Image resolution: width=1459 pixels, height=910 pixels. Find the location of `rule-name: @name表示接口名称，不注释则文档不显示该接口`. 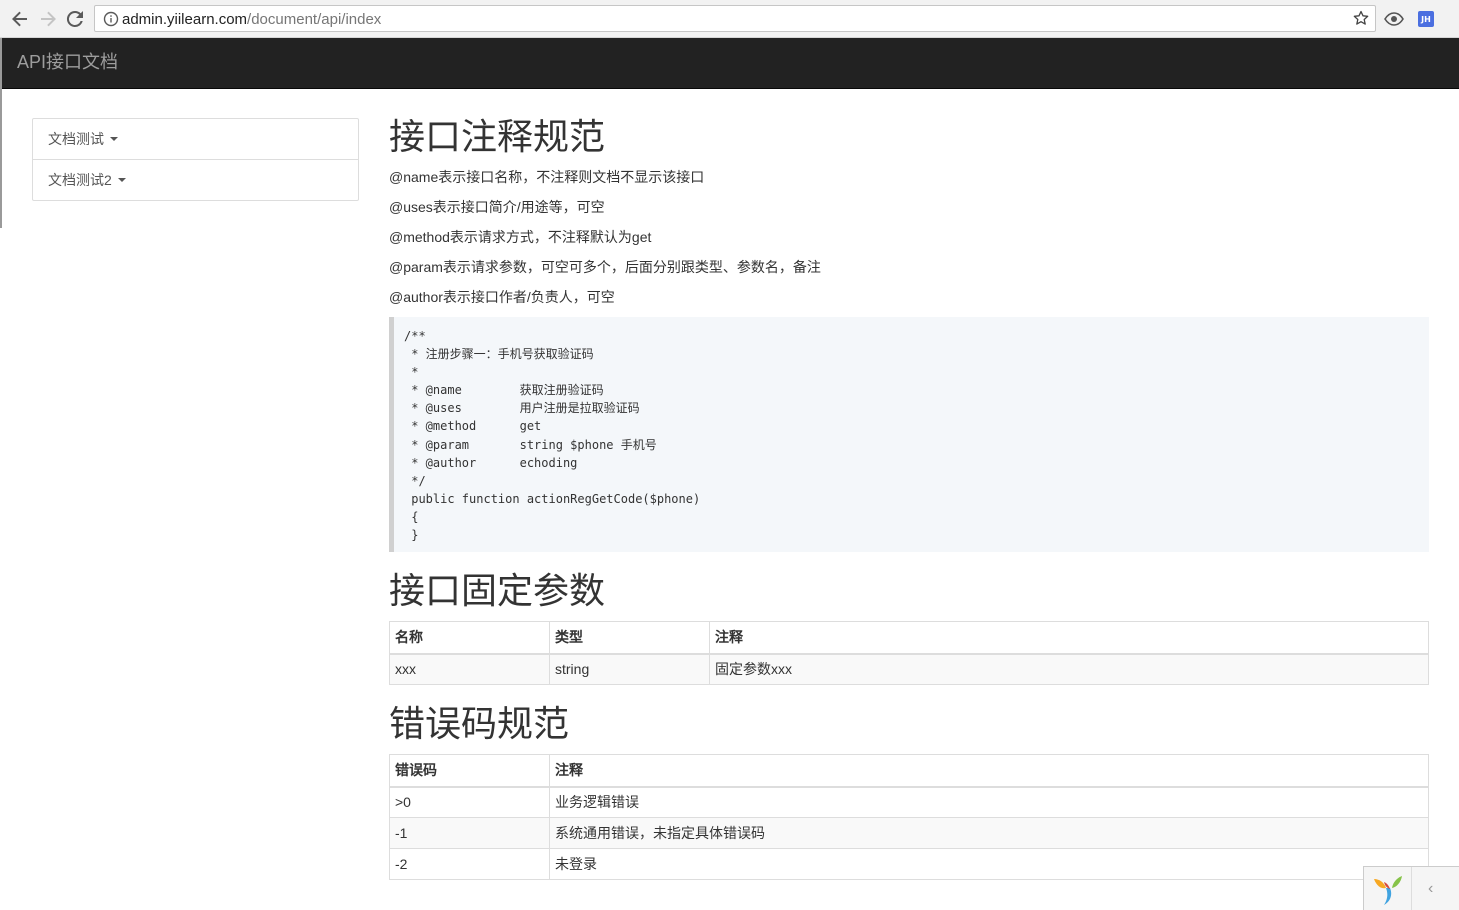

rule-name: @name表示接口名称，不注释则文档不显示该接口 is located at coordinates (547, 177).